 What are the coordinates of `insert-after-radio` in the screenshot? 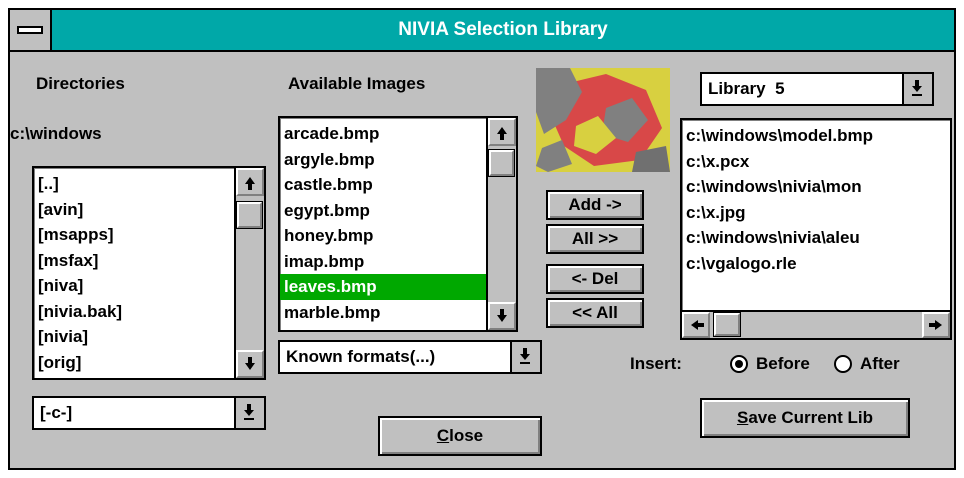 It's located at (843, 364).